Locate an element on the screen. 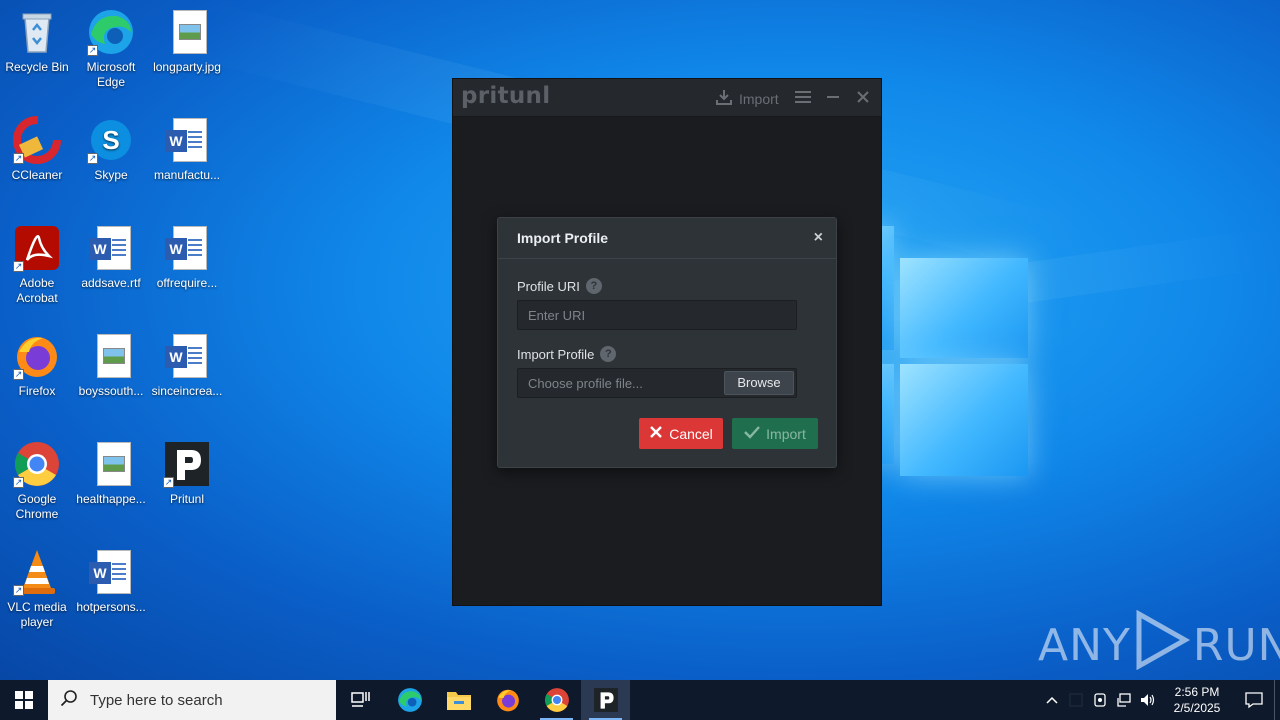 This screenshot has height=720, width=1280. import-profile-label-row: Import Profile ? is located at coordinates (567, 354).